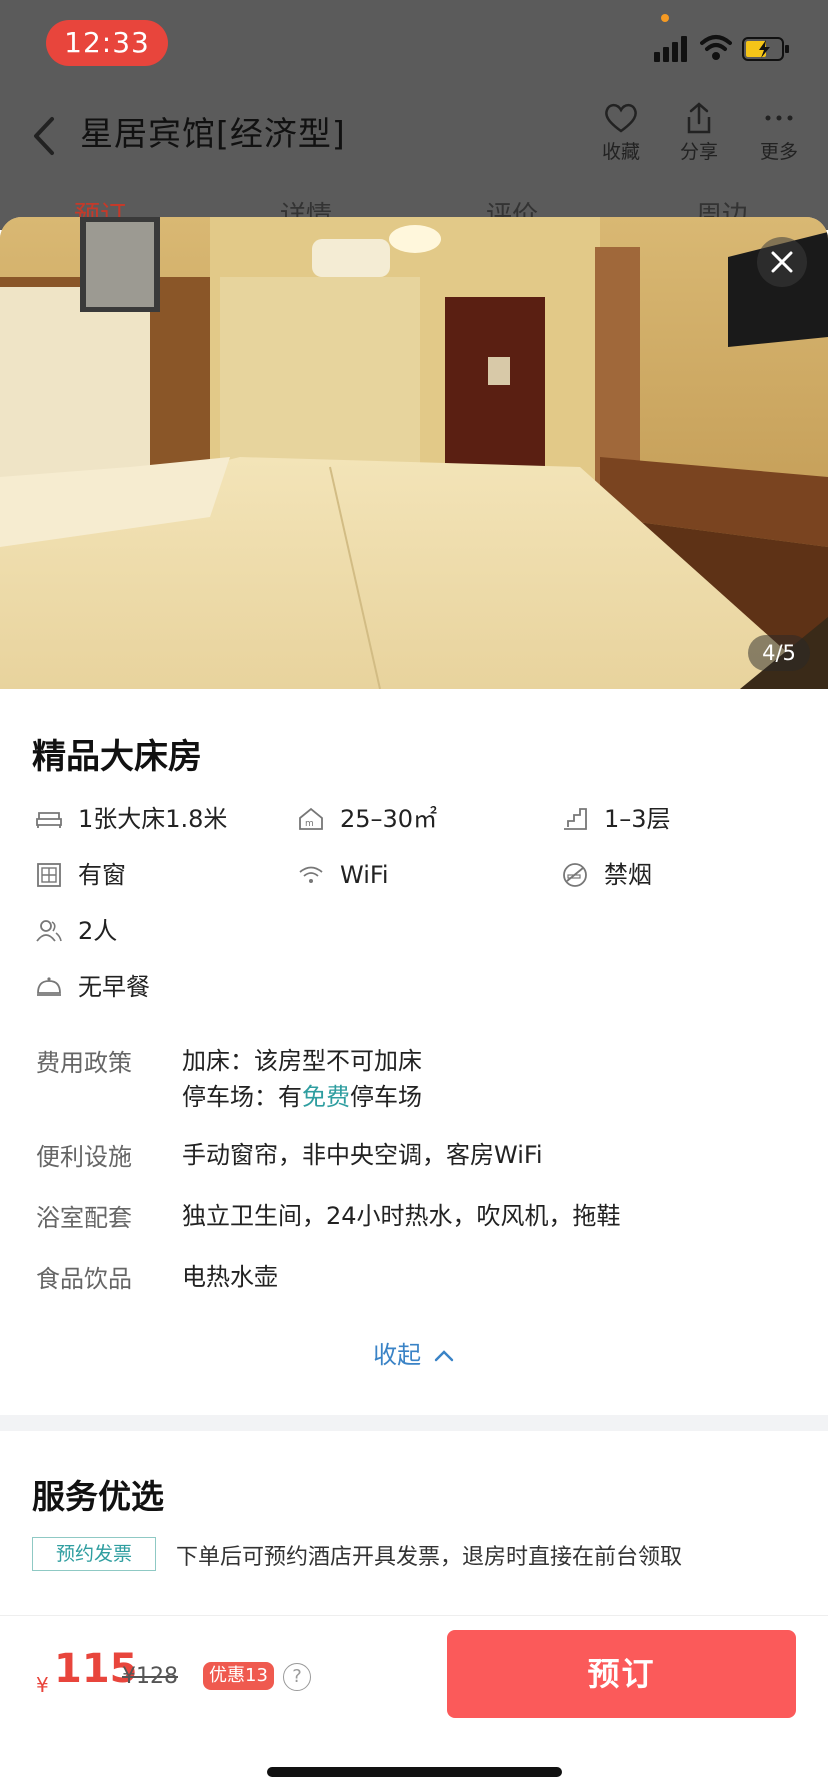  I want to click on original-price: ¥128, so click(150, 1676).